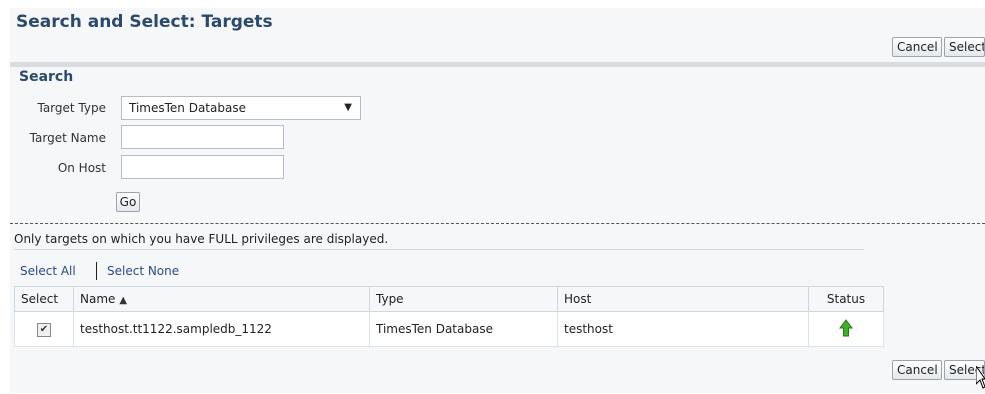  I want to click on dropdown-arrow-icon: ▼, so click(348, 107).